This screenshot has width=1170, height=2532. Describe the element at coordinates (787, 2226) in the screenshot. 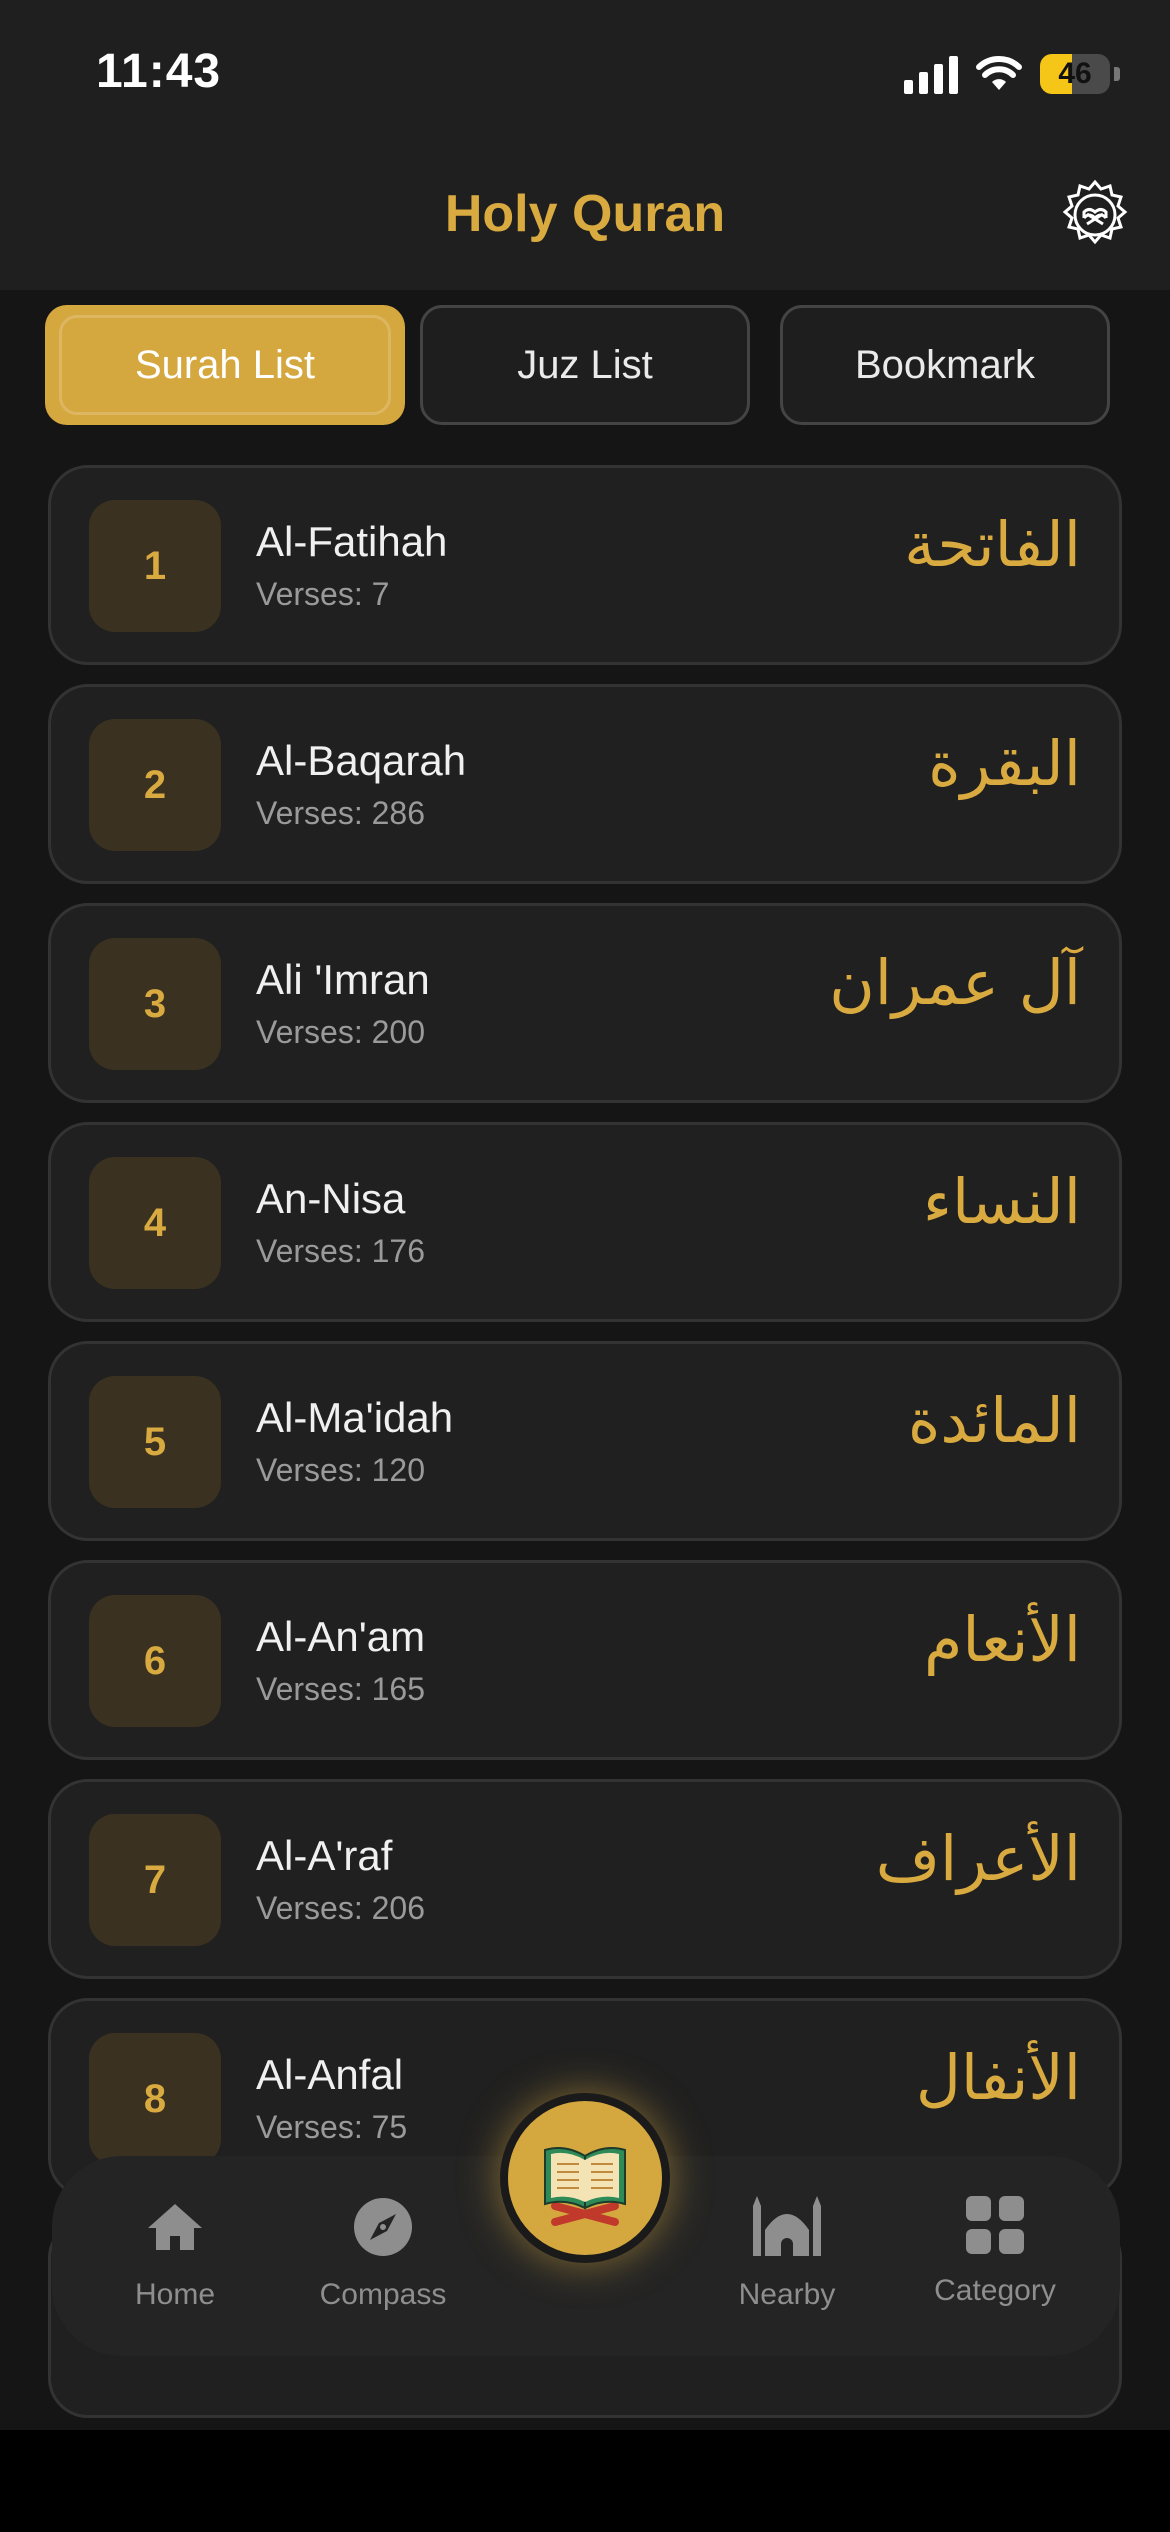

I see `mosque-icon` at that location.